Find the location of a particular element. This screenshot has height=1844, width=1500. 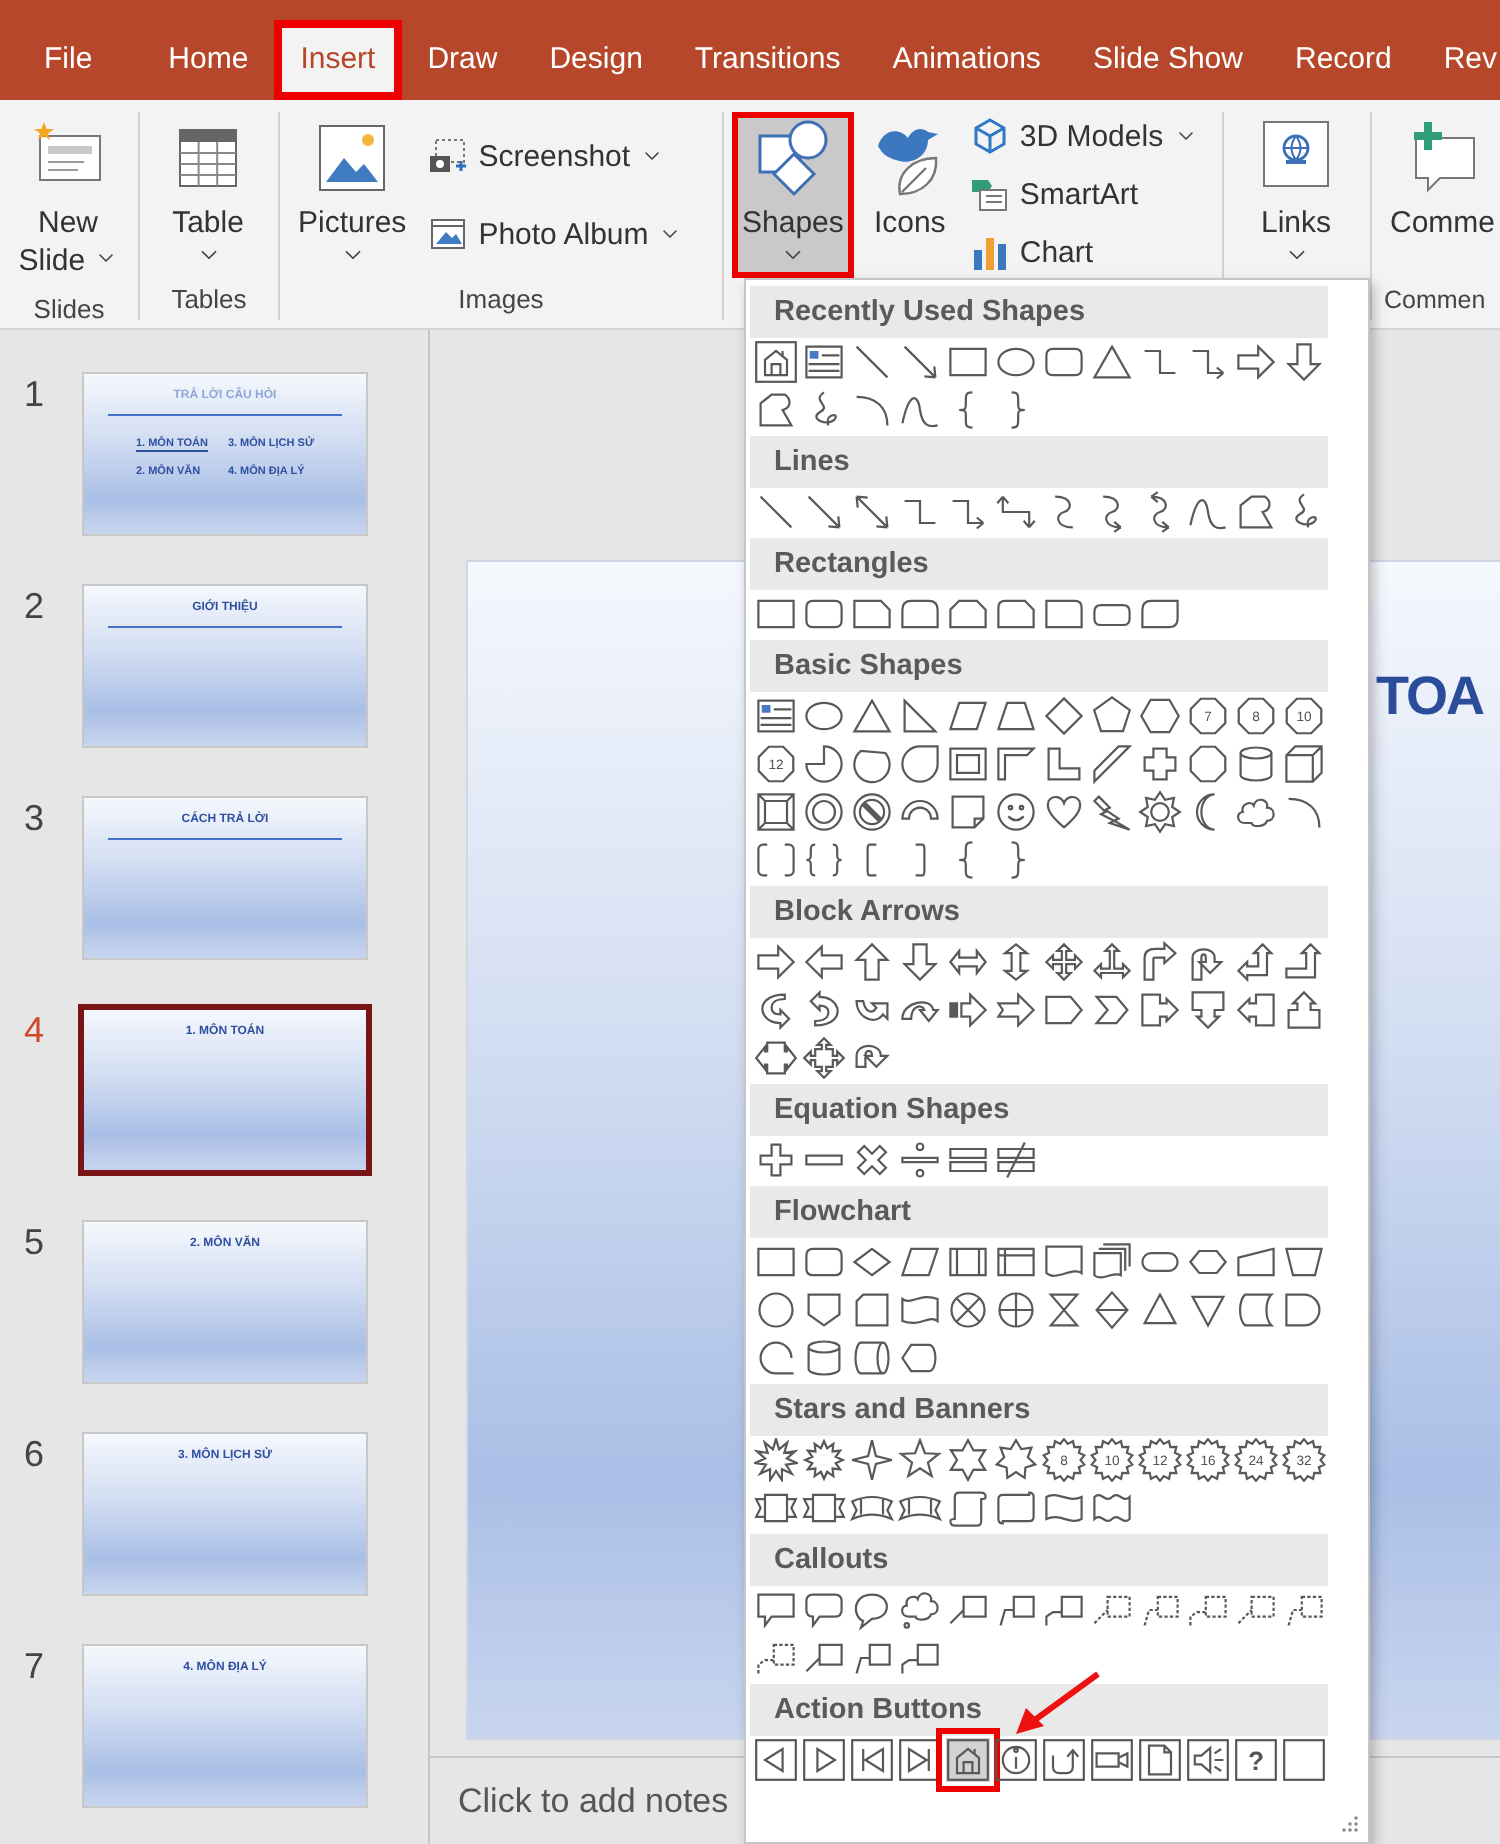

cube-icon is located at coordinates (1304, 764).